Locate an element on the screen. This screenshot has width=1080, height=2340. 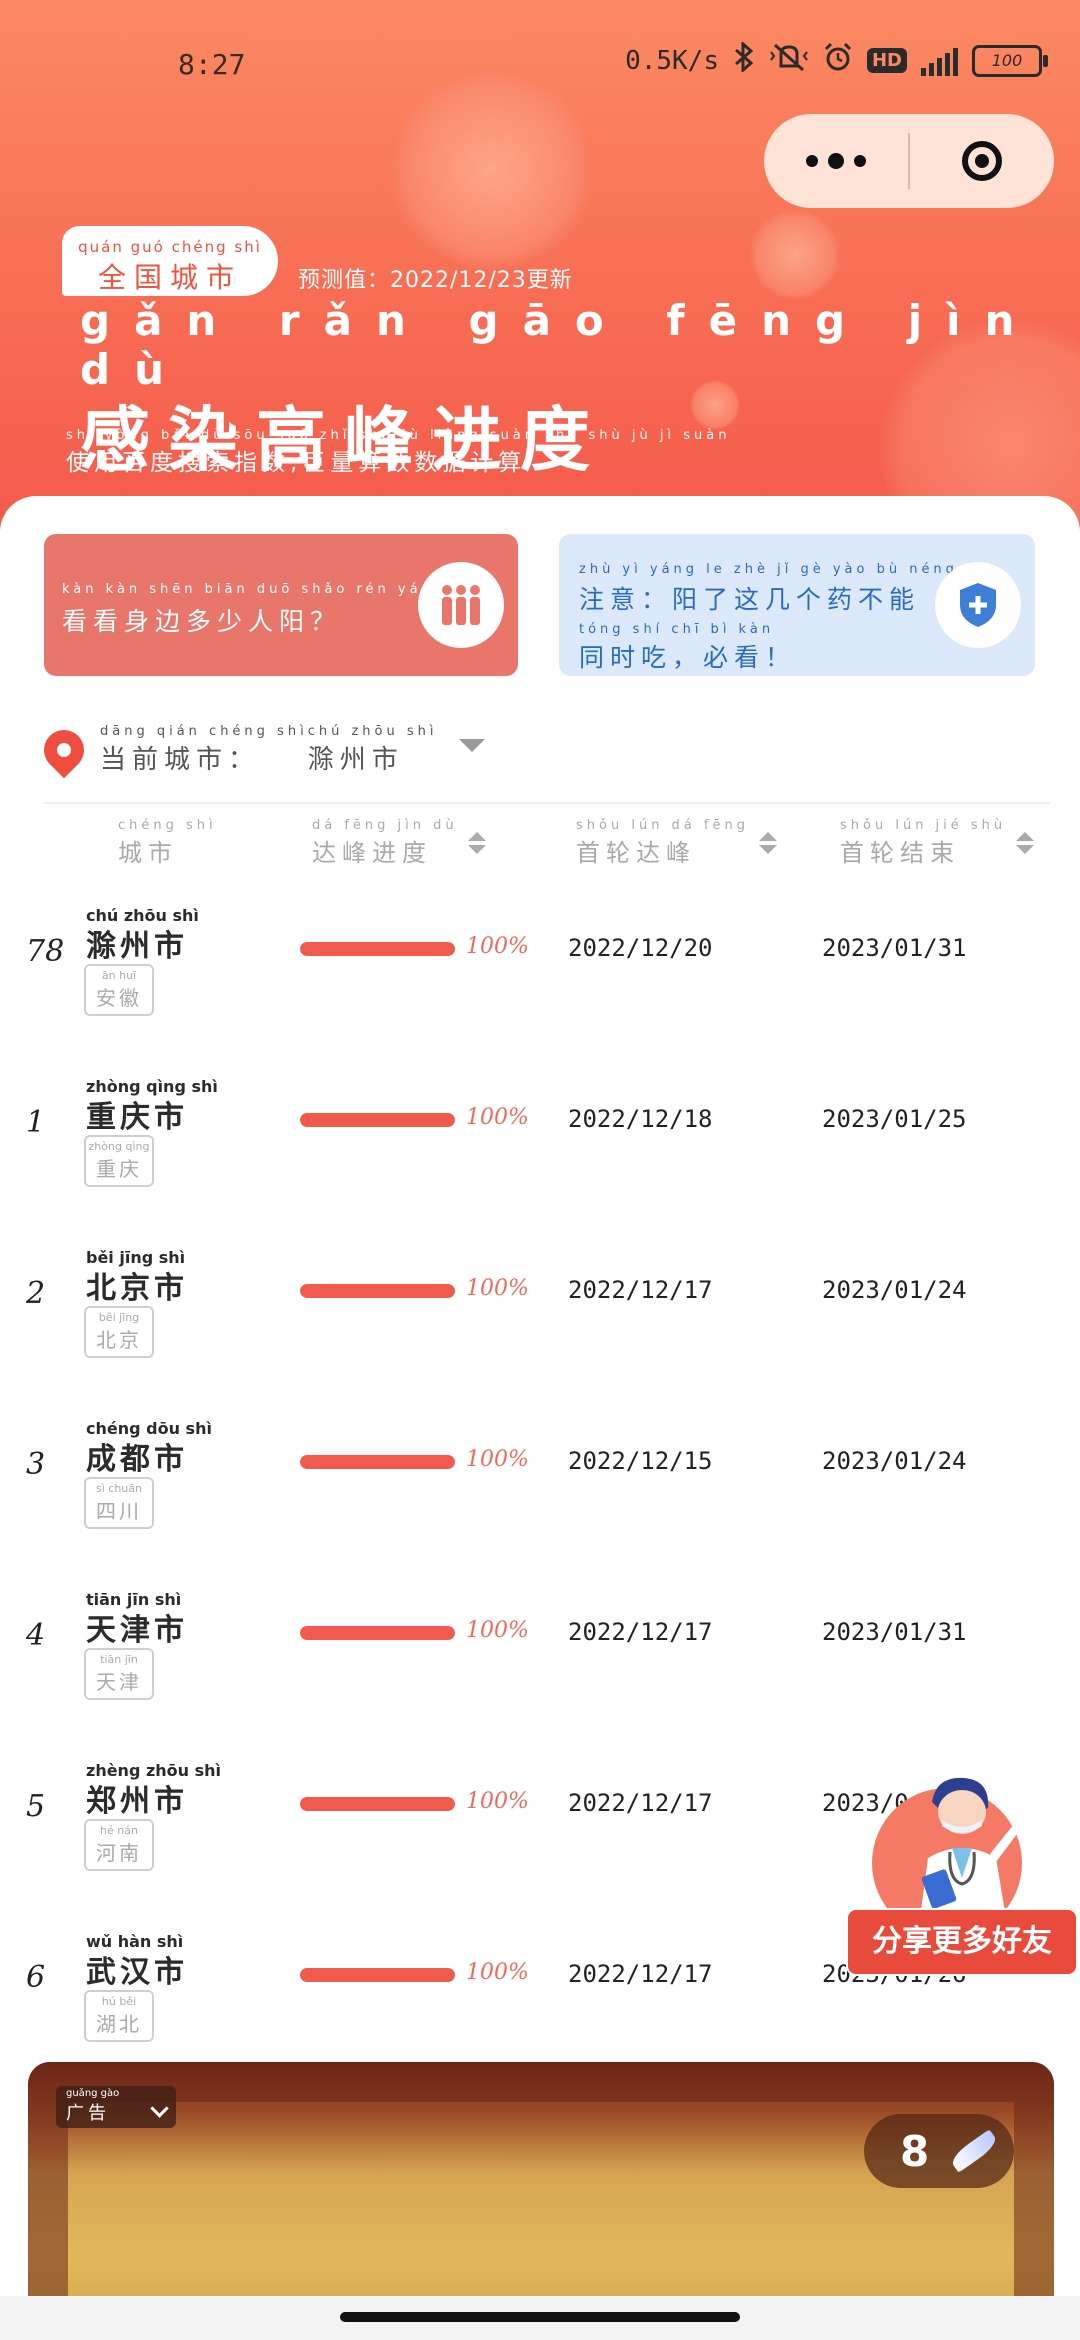
province-label: 北京 is located at coordinates (119, 1340).